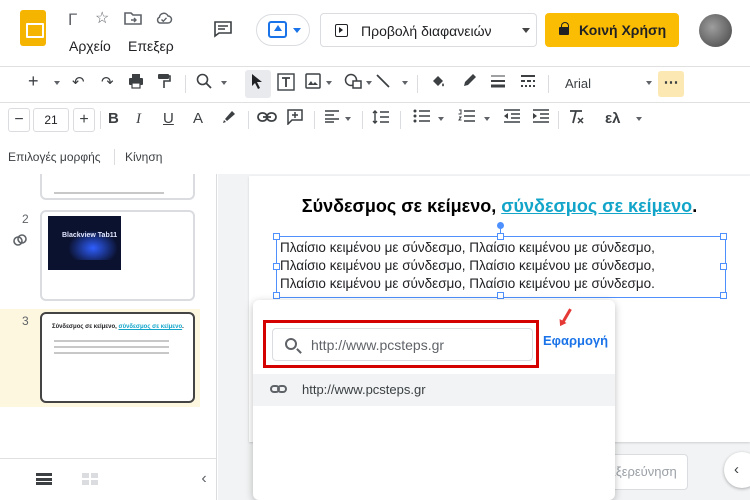 This screenshot has height=500, width=750. I want to click on border-dash-icon, so click(528, 84).